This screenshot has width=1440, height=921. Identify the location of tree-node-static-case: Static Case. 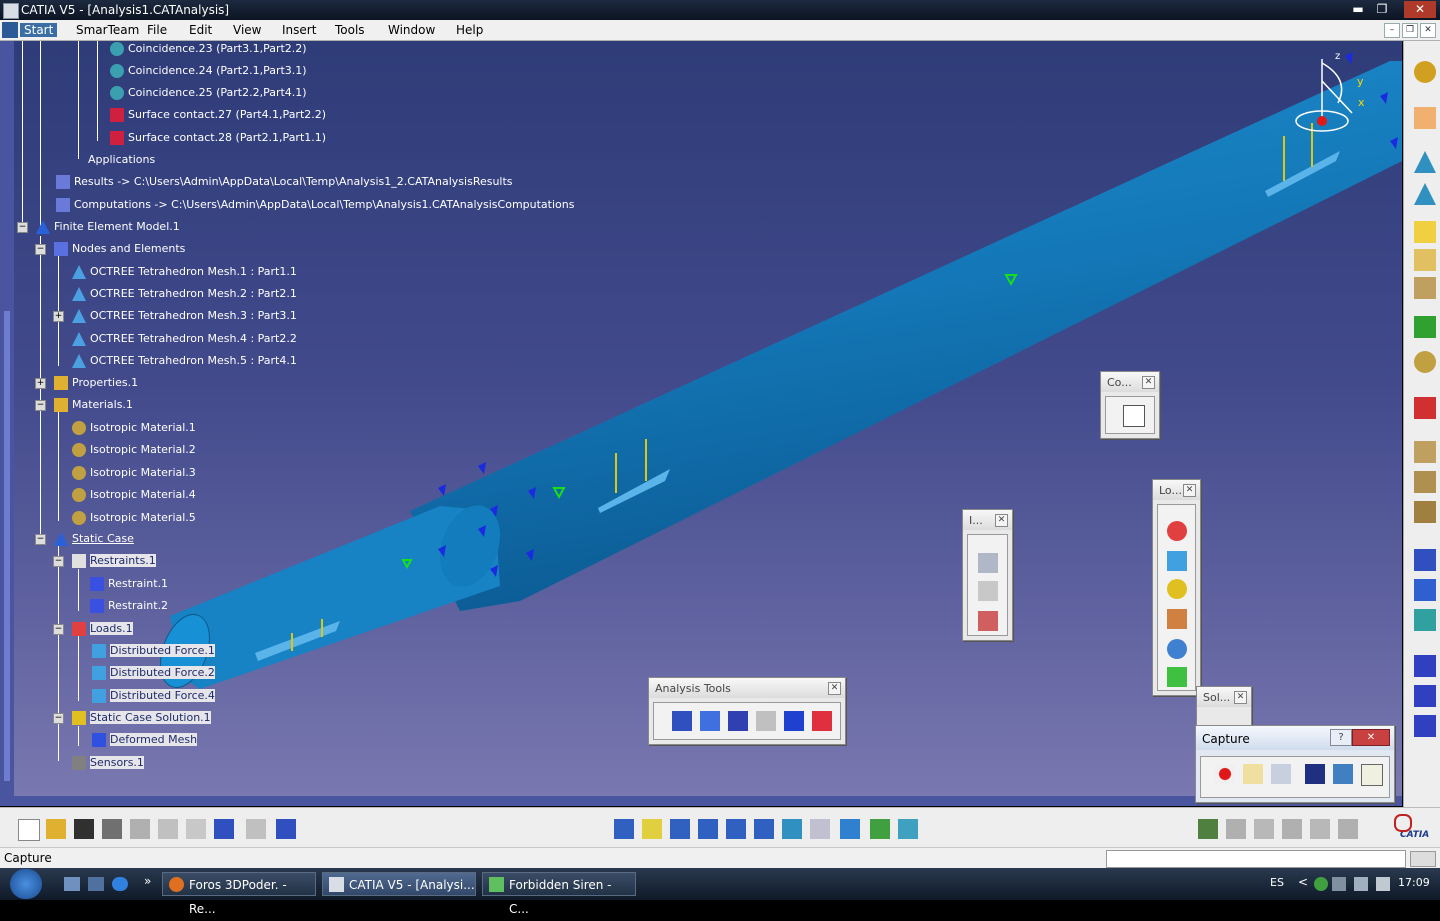
(94, 539).